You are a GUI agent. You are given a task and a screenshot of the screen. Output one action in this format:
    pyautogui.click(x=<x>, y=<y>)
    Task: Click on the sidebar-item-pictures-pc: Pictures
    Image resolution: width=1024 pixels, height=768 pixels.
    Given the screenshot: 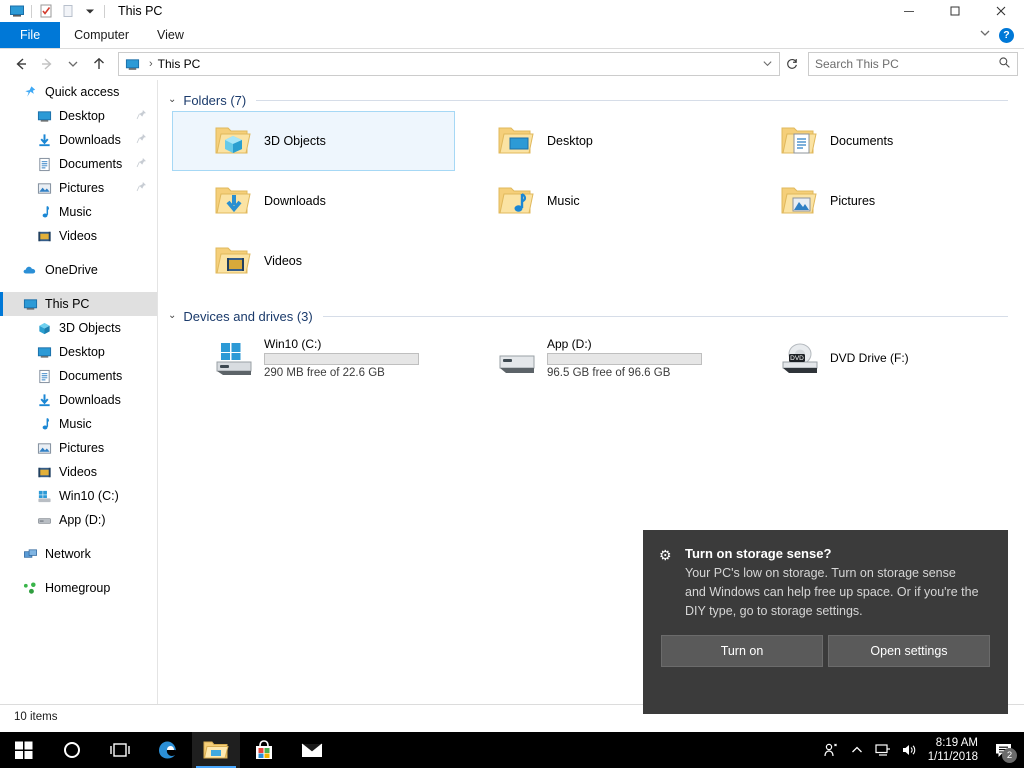 What is the action you would take?
    pyautogui.click(x=78, y=448)
    